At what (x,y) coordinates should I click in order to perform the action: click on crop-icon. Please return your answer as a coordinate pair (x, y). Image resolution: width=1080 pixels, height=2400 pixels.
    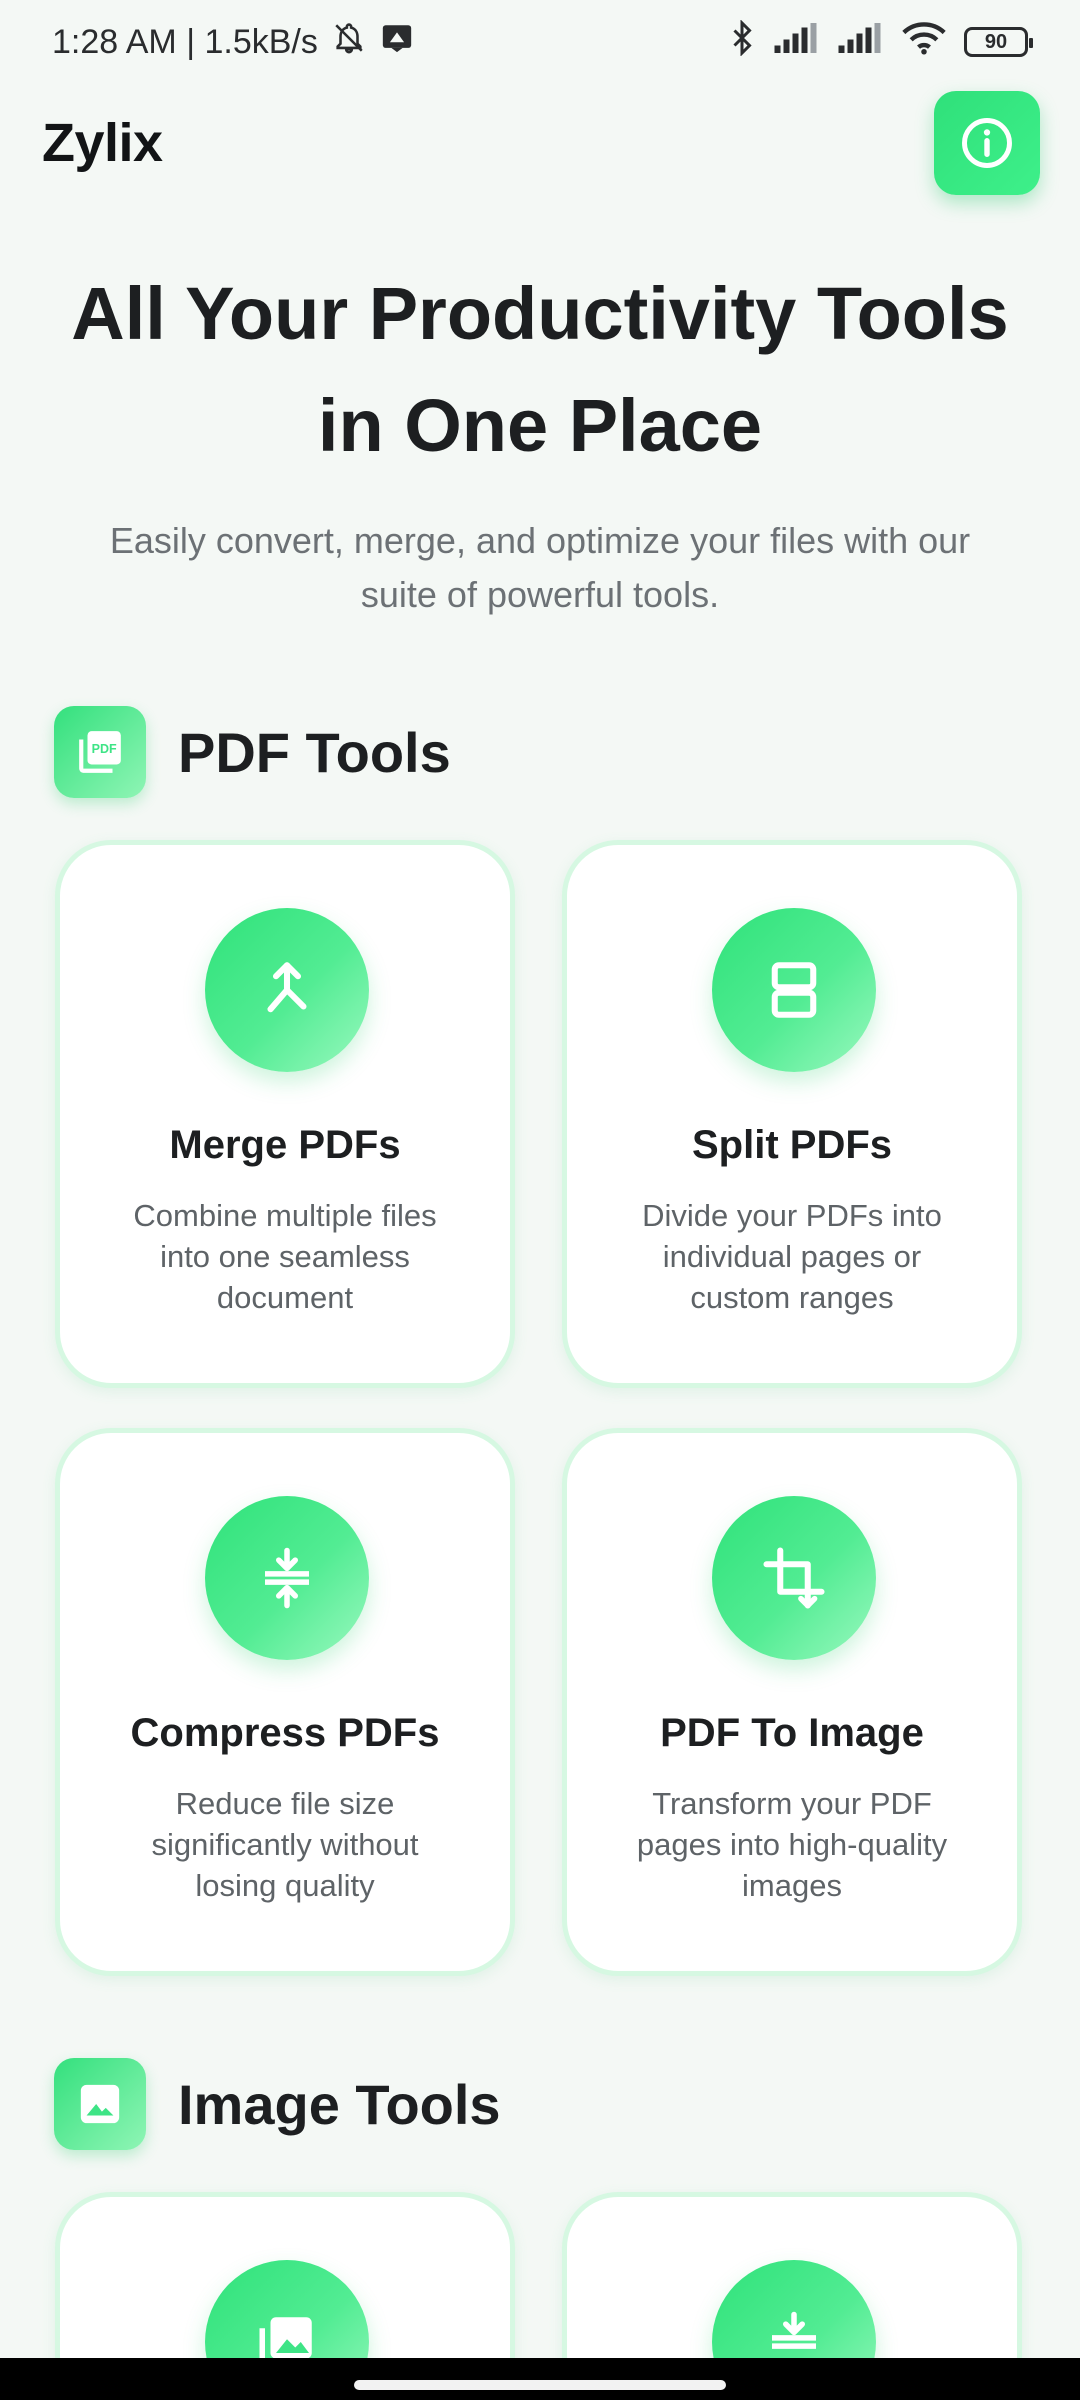
    Looking at the image, I should click on (794, 1578).